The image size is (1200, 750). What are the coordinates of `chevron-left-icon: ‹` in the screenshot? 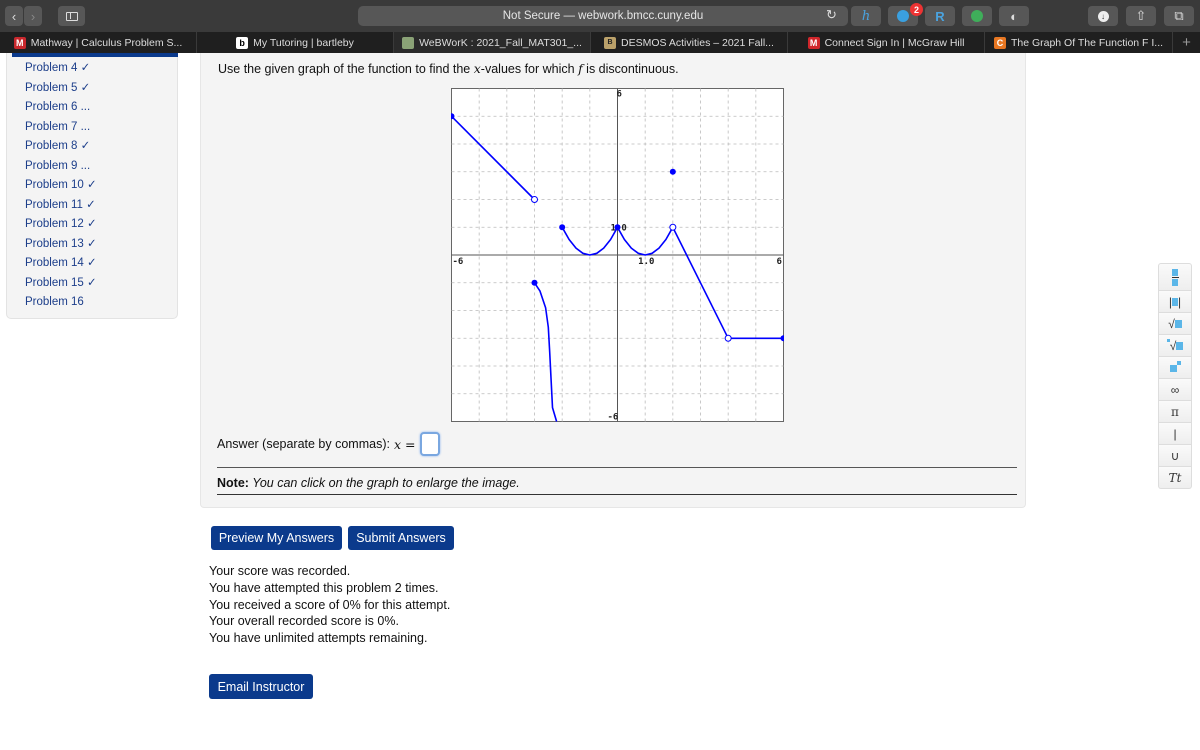 It's located at (14, 16).